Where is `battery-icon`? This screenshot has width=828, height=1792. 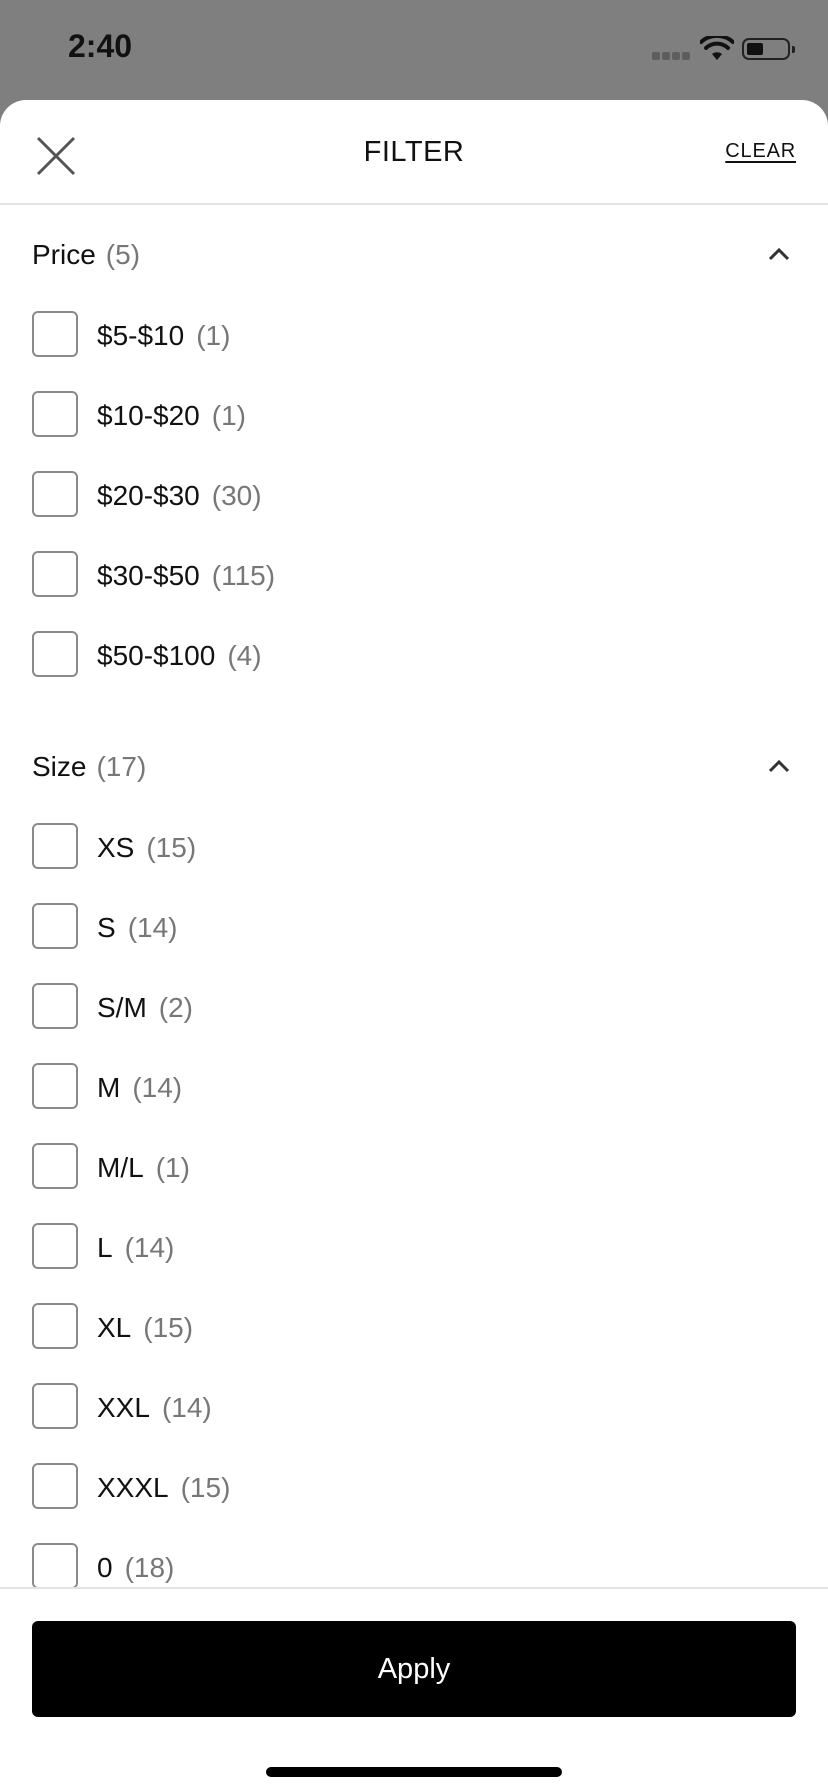 battery-icon is located at coordinates (768, 49).